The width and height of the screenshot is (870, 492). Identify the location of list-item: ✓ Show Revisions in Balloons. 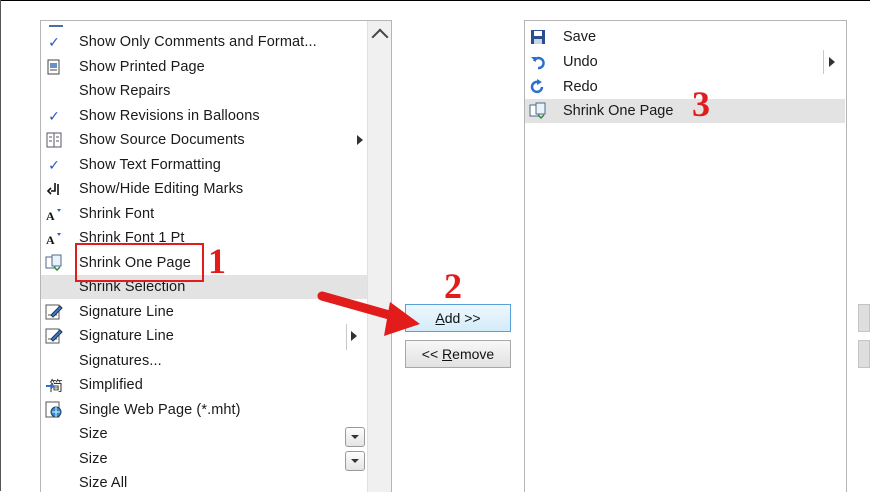
(204, 116).